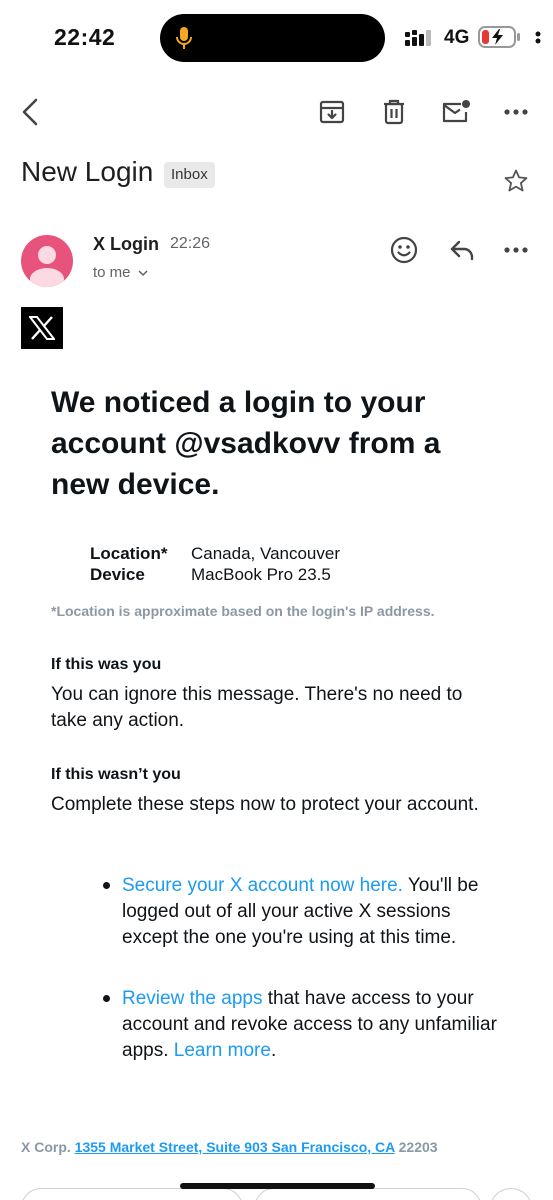 The image size is (553, 1200). What do you see at coordinates (190, 243) in the screenshot?
I see `sent-time: 22:26` at bounding box center [190, 243].